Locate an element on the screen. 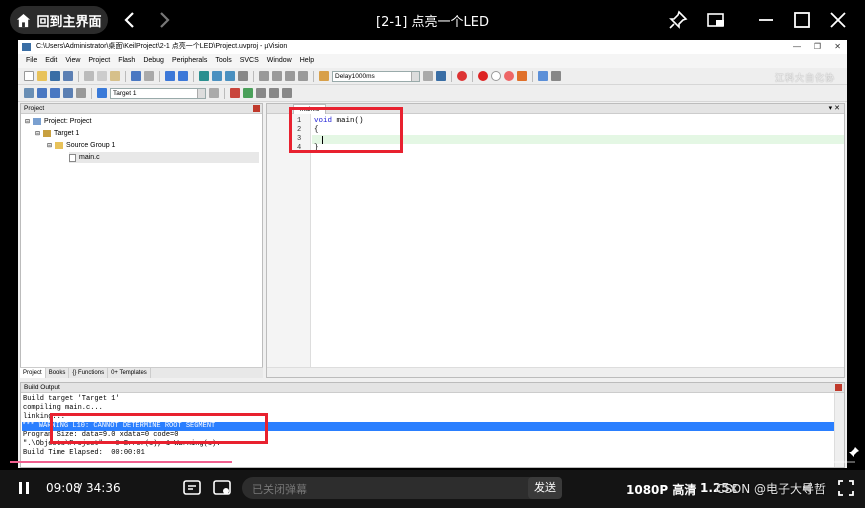  breakpoint-icon is located at coordinates (483, 76).